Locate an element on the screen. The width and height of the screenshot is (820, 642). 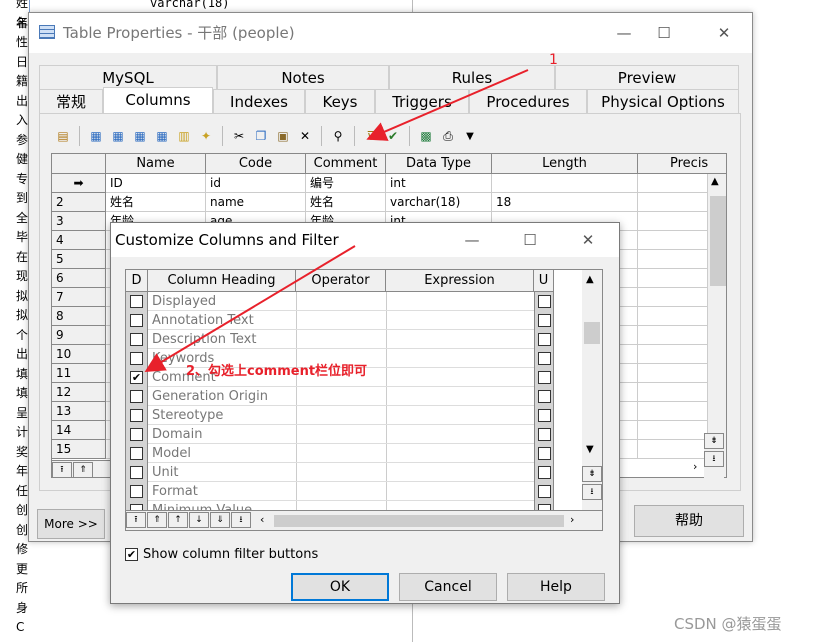
watermark: CSDN @猿蛋蛋 is located at coordinates (728, 624).